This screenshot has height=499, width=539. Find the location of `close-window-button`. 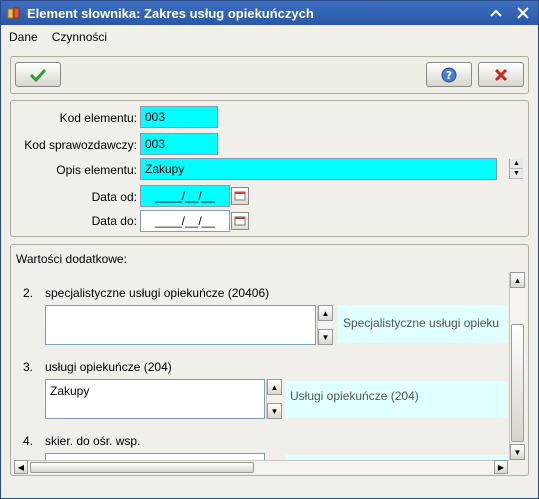

close-window-button is located at coordinates (523, 13).